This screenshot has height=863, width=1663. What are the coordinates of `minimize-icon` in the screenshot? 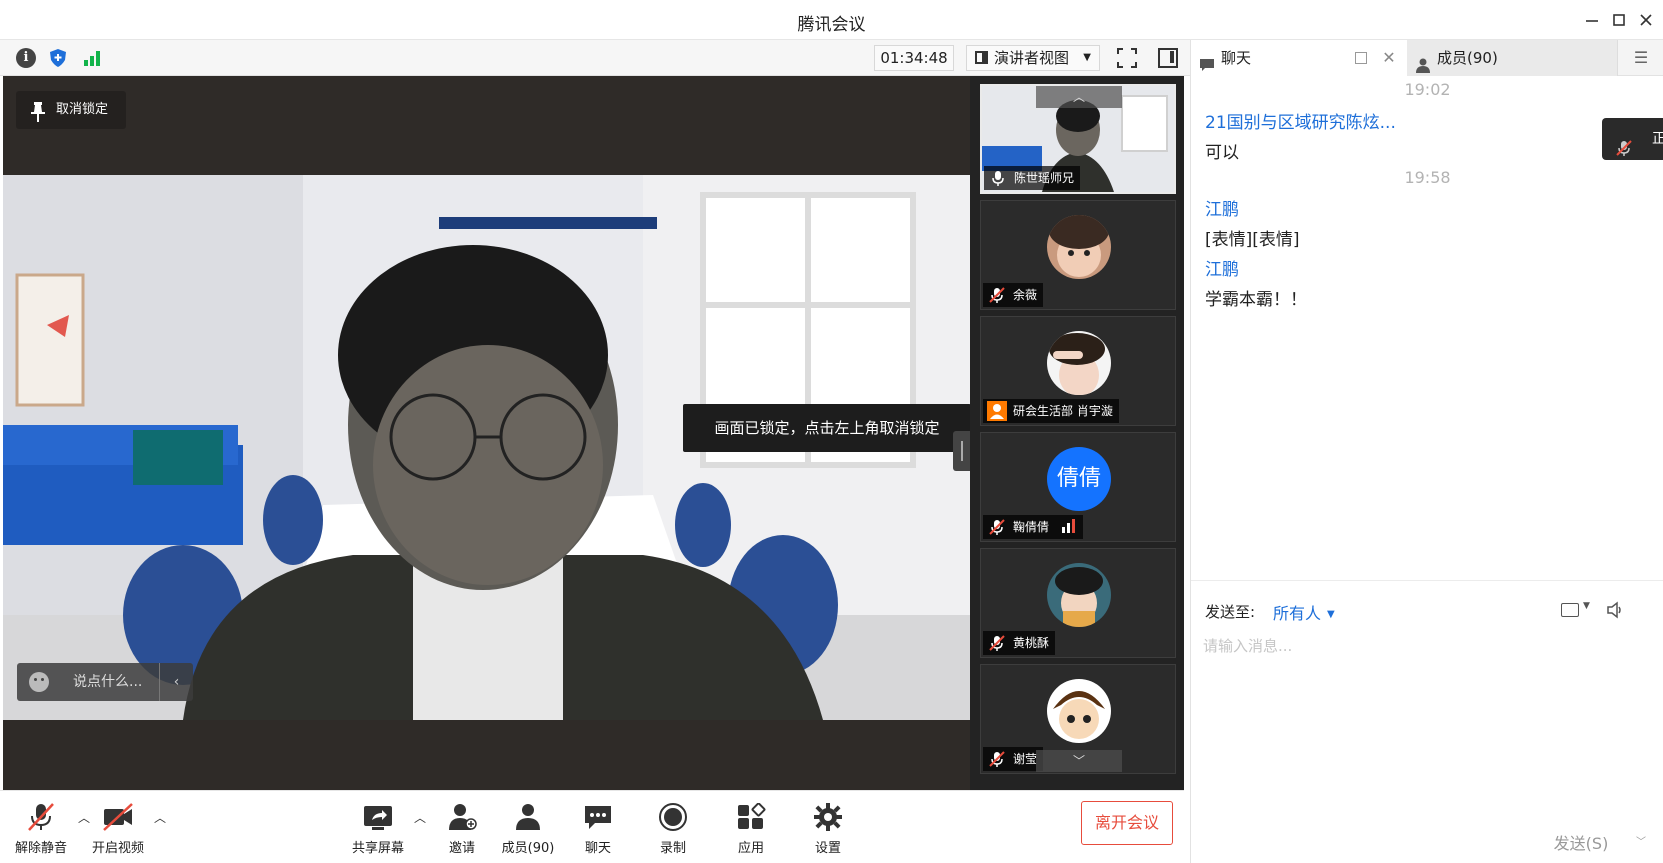 It's located at (1592, 20).